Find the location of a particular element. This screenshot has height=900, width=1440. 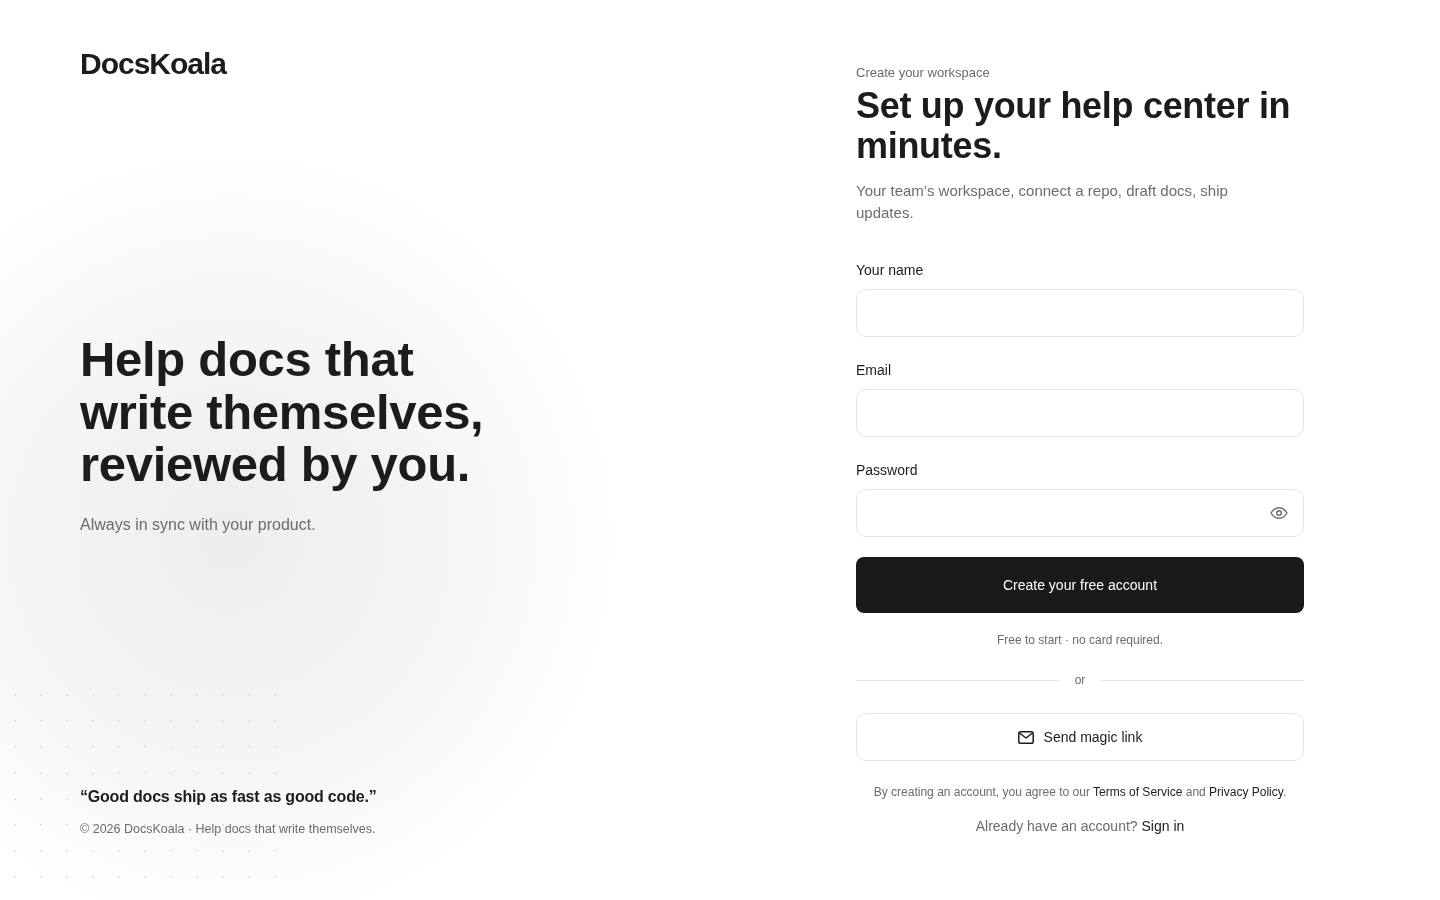

magic-link-button: Send magic link is located at coordinates (1080, 737).